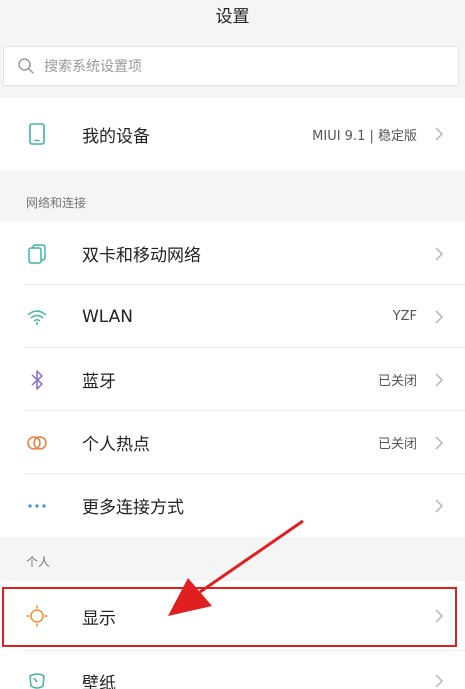 This screenshot has height=689, width=465. I want to click on bluetooth-value: 已关闭, so click(397, 381).